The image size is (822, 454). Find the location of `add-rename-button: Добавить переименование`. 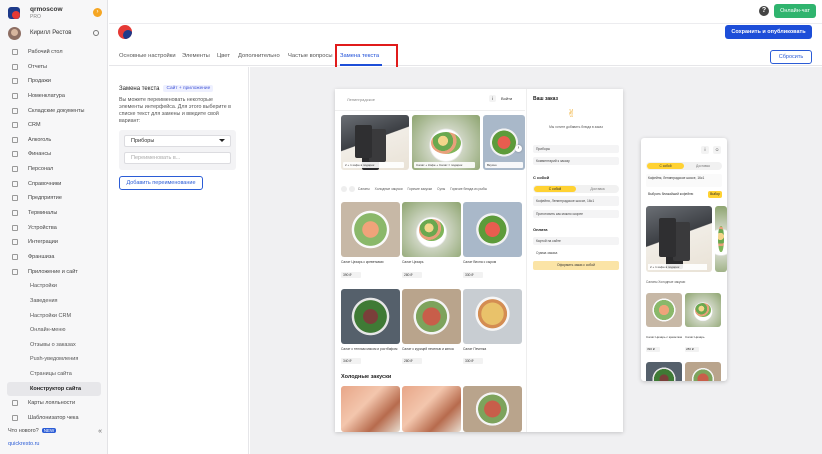

add-rename-button: Добавить переименование is located at coordinates (161, 183).